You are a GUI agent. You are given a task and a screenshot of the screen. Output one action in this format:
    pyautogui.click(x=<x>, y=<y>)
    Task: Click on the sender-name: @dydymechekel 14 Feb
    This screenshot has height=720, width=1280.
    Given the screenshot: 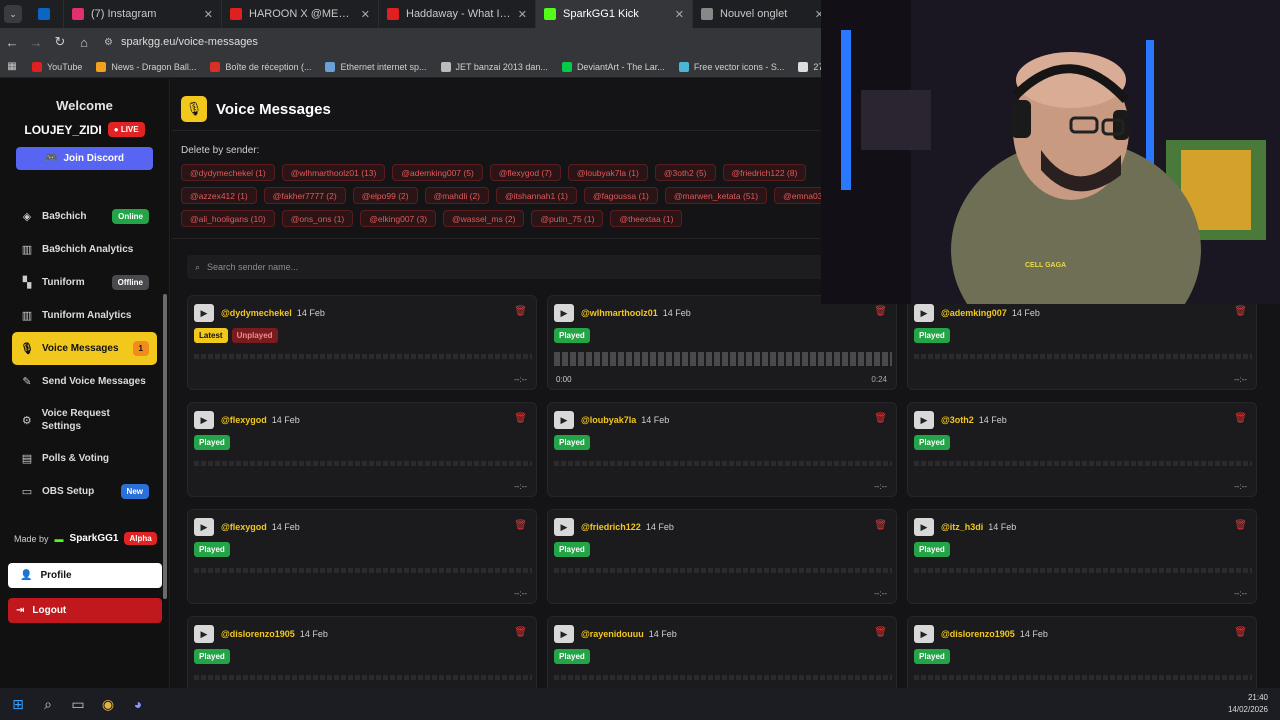 What is the action you would take?
    pyautogui.click(x=273, y=313)
    